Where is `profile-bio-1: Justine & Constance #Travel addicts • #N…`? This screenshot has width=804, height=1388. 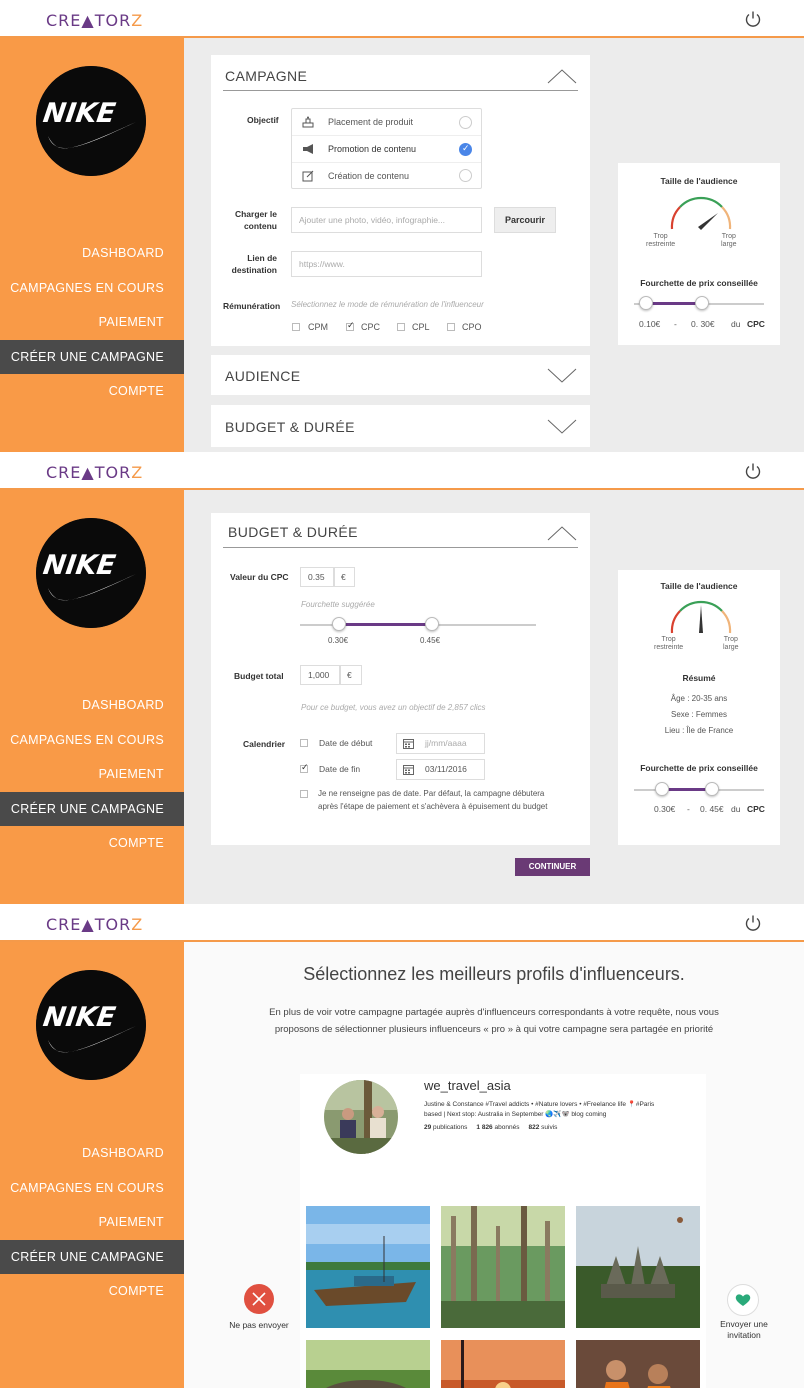
profile-bio-1: Justine & Constance #Travel addicts • #N… is located at coordinates (539, 1104).